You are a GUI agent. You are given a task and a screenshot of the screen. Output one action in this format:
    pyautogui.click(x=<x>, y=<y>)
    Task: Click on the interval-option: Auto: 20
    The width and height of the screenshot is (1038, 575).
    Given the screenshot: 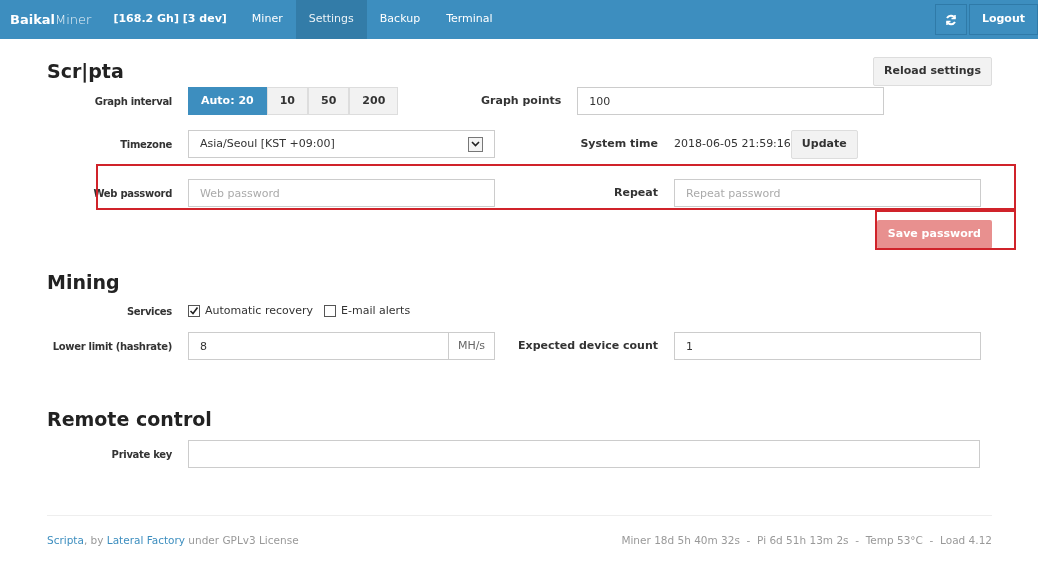 What is the action you would take?
    pyautogui.click(x=227, y=101)
    